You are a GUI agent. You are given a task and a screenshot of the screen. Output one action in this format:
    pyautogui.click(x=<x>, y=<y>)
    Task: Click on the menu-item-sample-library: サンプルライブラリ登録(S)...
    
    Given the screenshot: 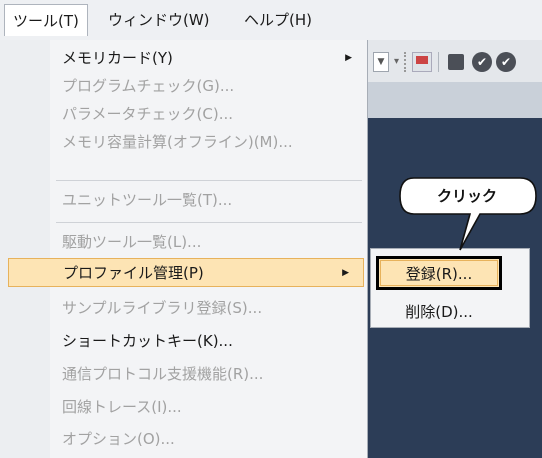 What is the action you would take?
    pyautogui.click(x=183, y=308)
    